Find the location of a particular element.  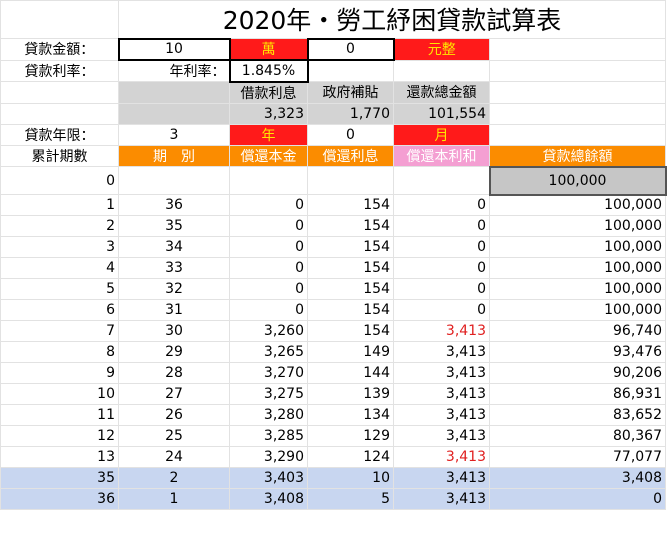

period-cell: 30 is located at coordinates (174, 331).